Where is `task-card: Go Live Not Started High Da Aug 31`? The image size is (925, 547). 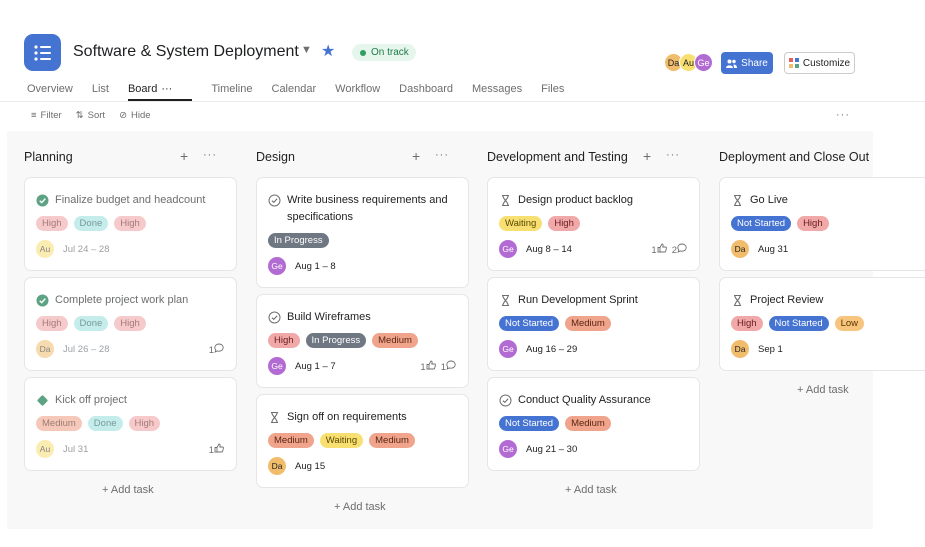
task-card: Go Live Not Started High Da Aug 31 is located at coordinates (822, 224).